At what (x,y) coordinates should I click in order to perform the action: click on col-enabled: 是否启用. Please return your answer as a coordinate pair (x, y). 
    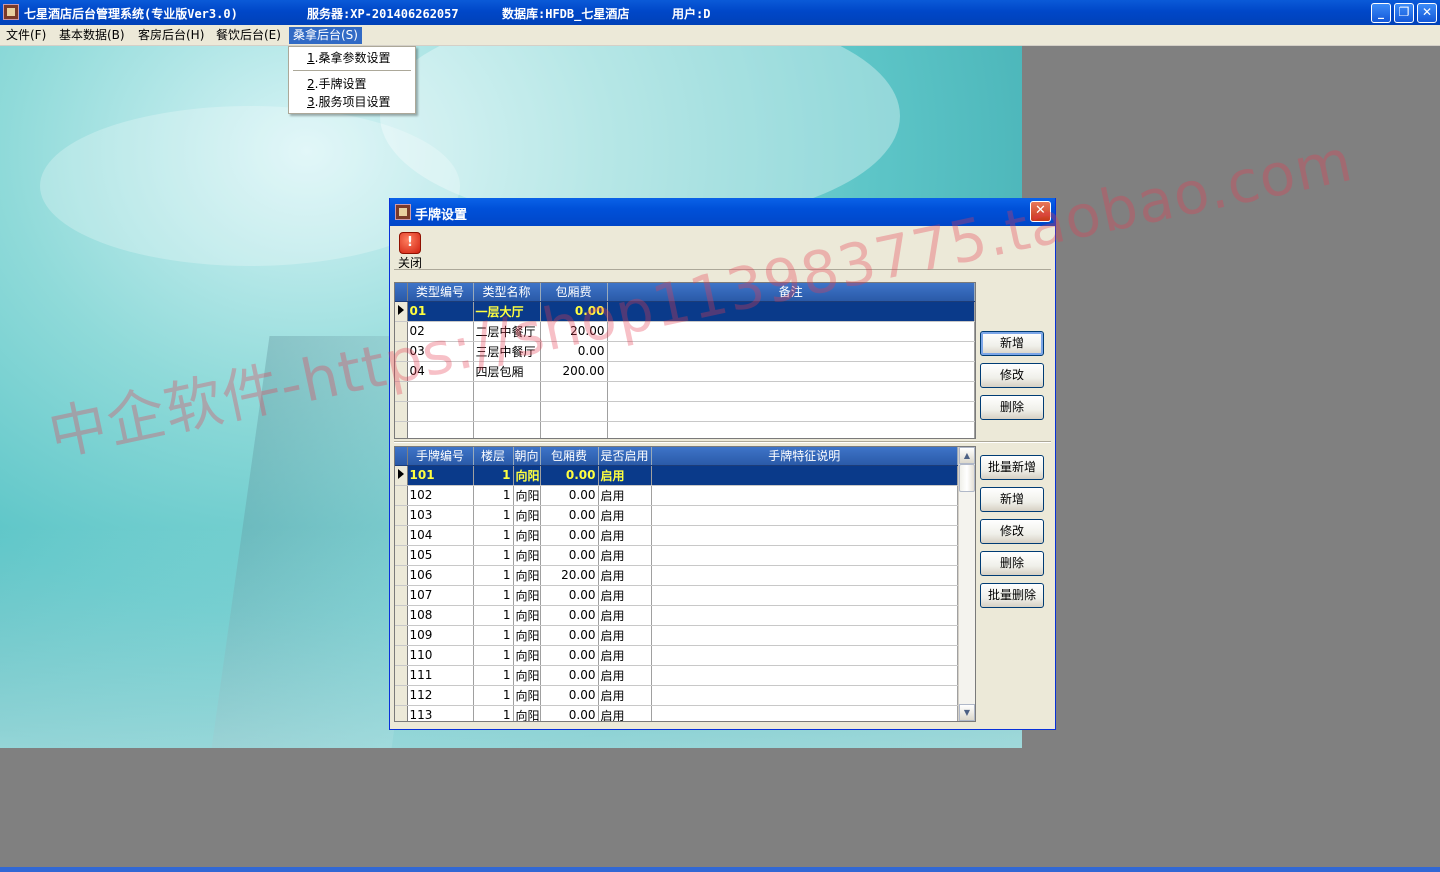
    Looking at the image, I should click on (625, 456).